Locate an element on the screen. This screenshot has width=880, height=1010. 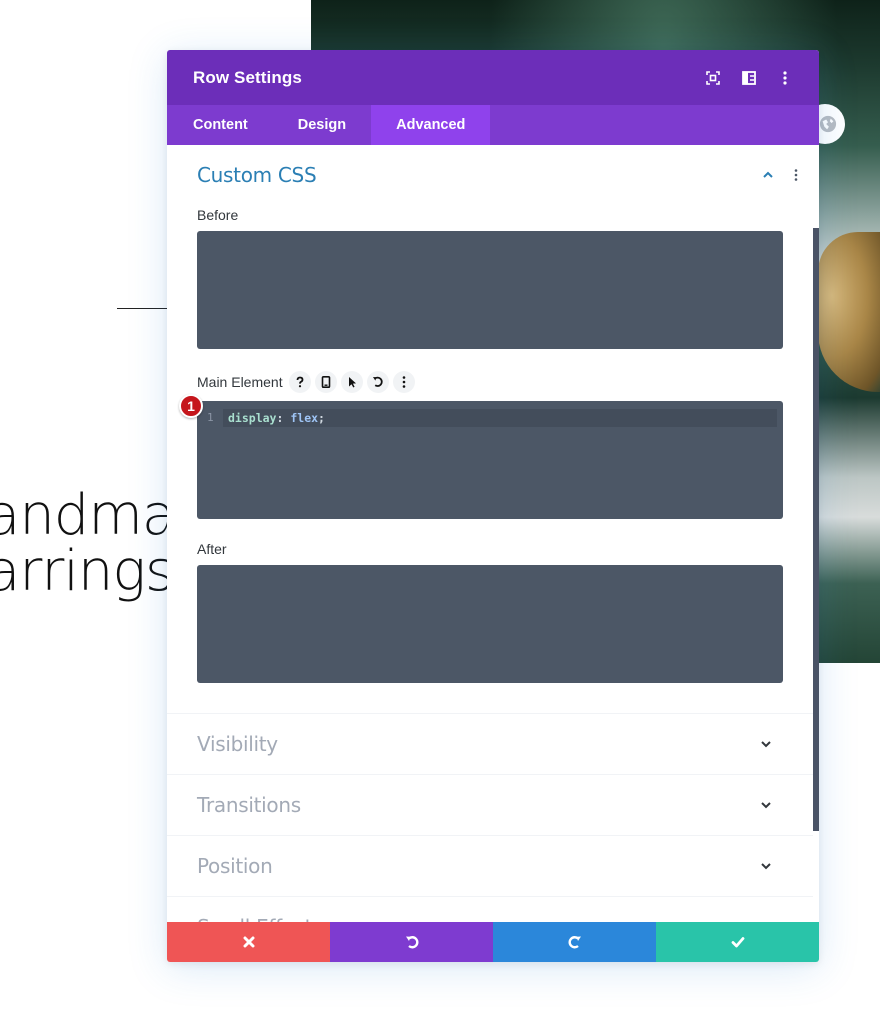
discard-button is located at coordinates (248, 942).